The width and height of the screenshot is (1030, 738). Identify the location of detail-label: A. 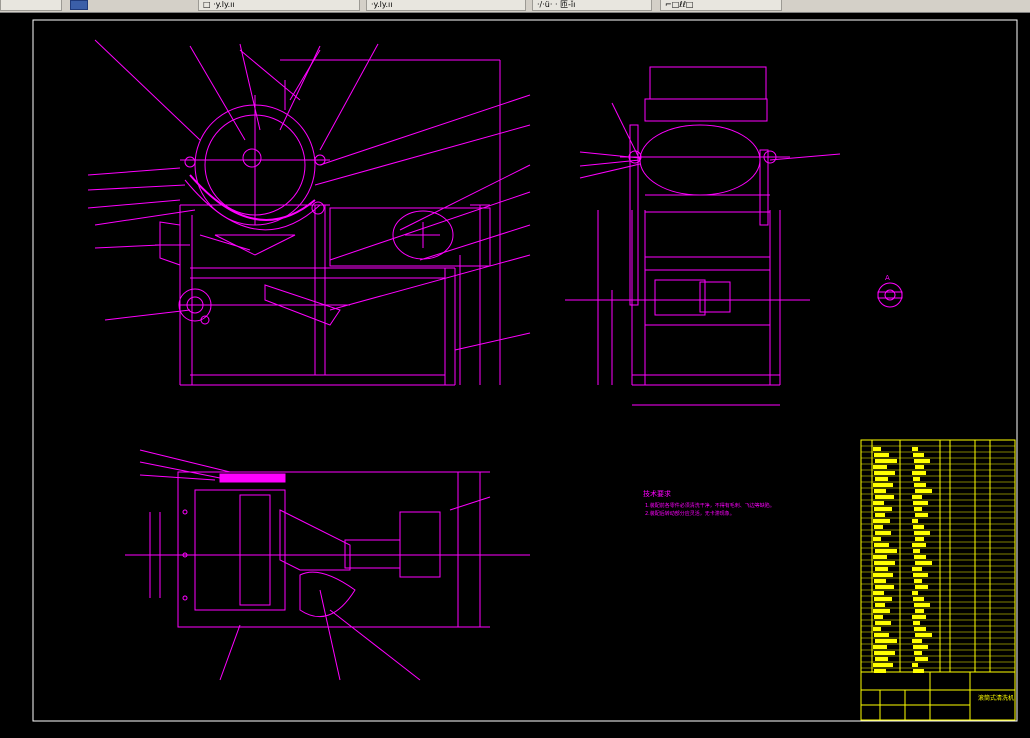
(887, 278).